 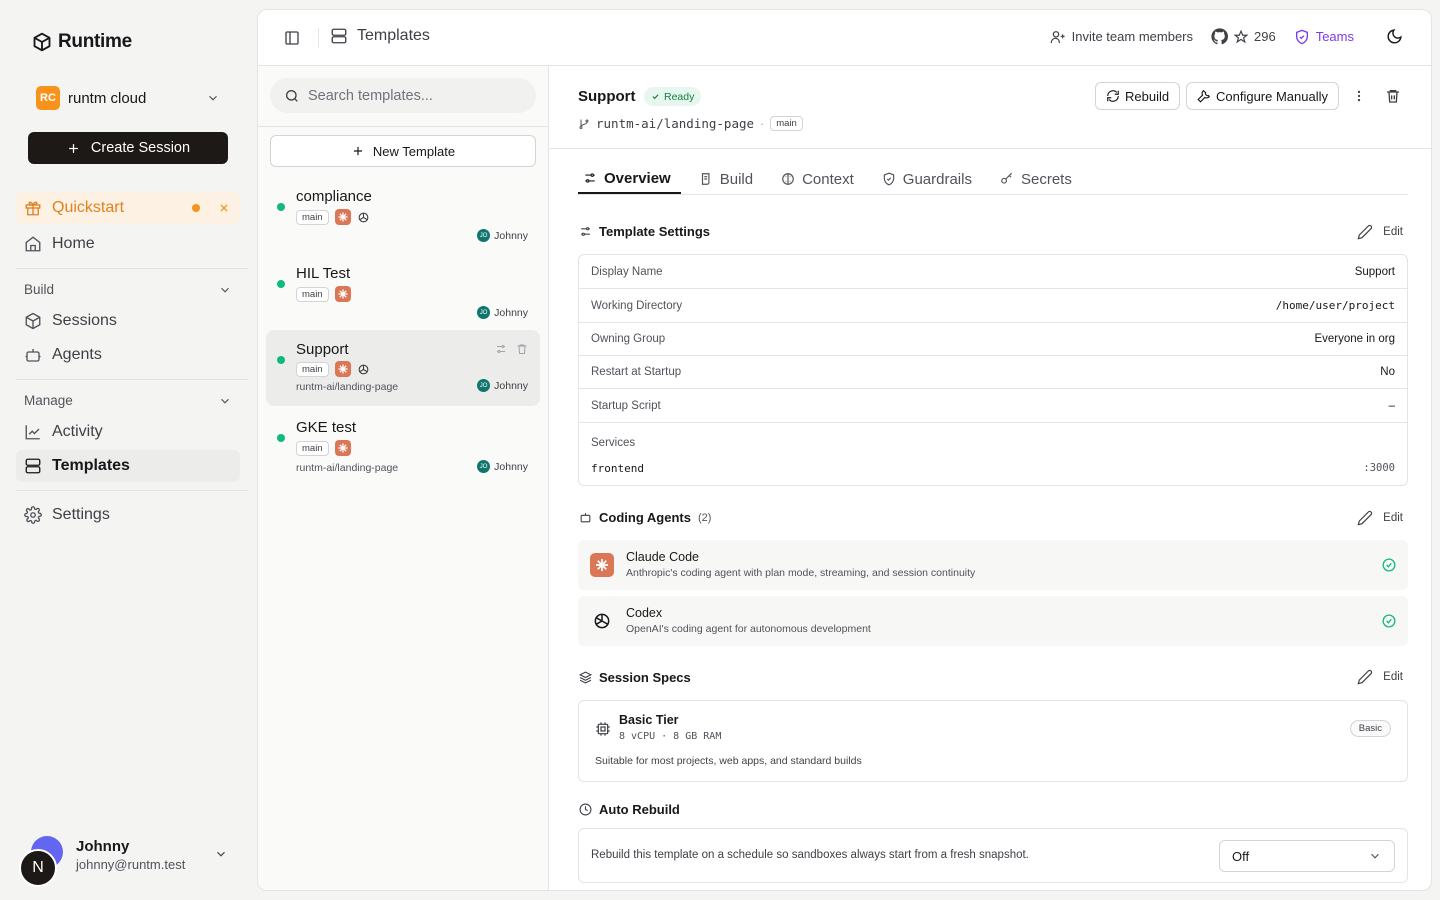 I want to click on plus-icon, so click(x=358, y=151).